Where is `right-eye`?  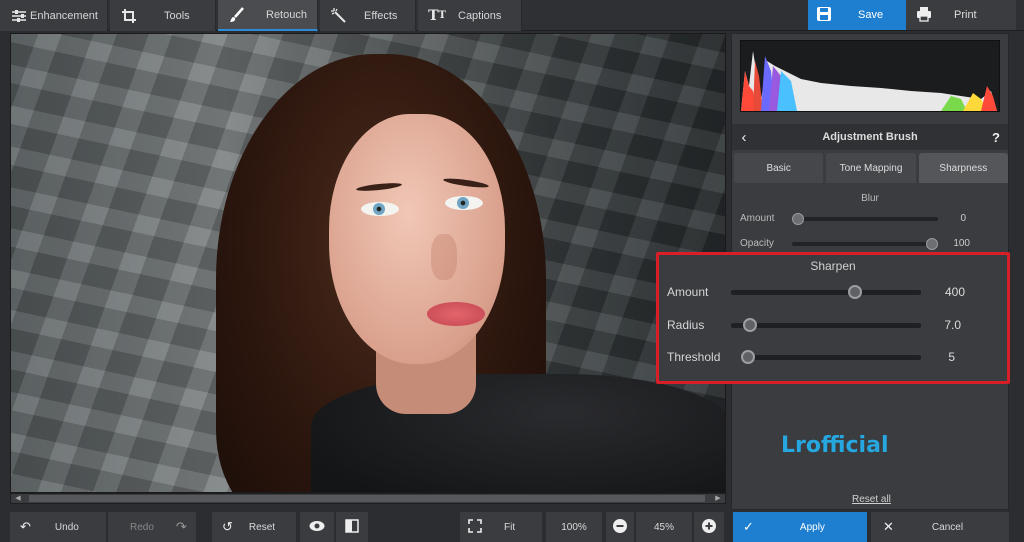
right-eye is located at coordinates (464, 203).